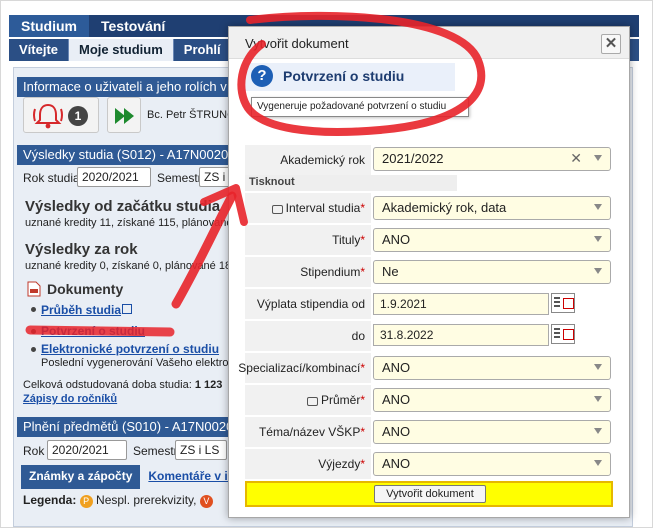 This screenshot has height=528, width=653. I want to click on semestr-label: Semestr, so click(179, 178).